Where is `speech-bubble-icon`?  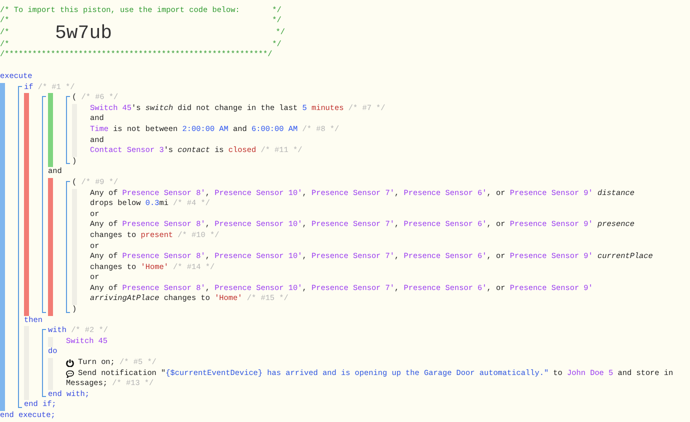
speech-bubble-icon is located at coordinates (70, 374).